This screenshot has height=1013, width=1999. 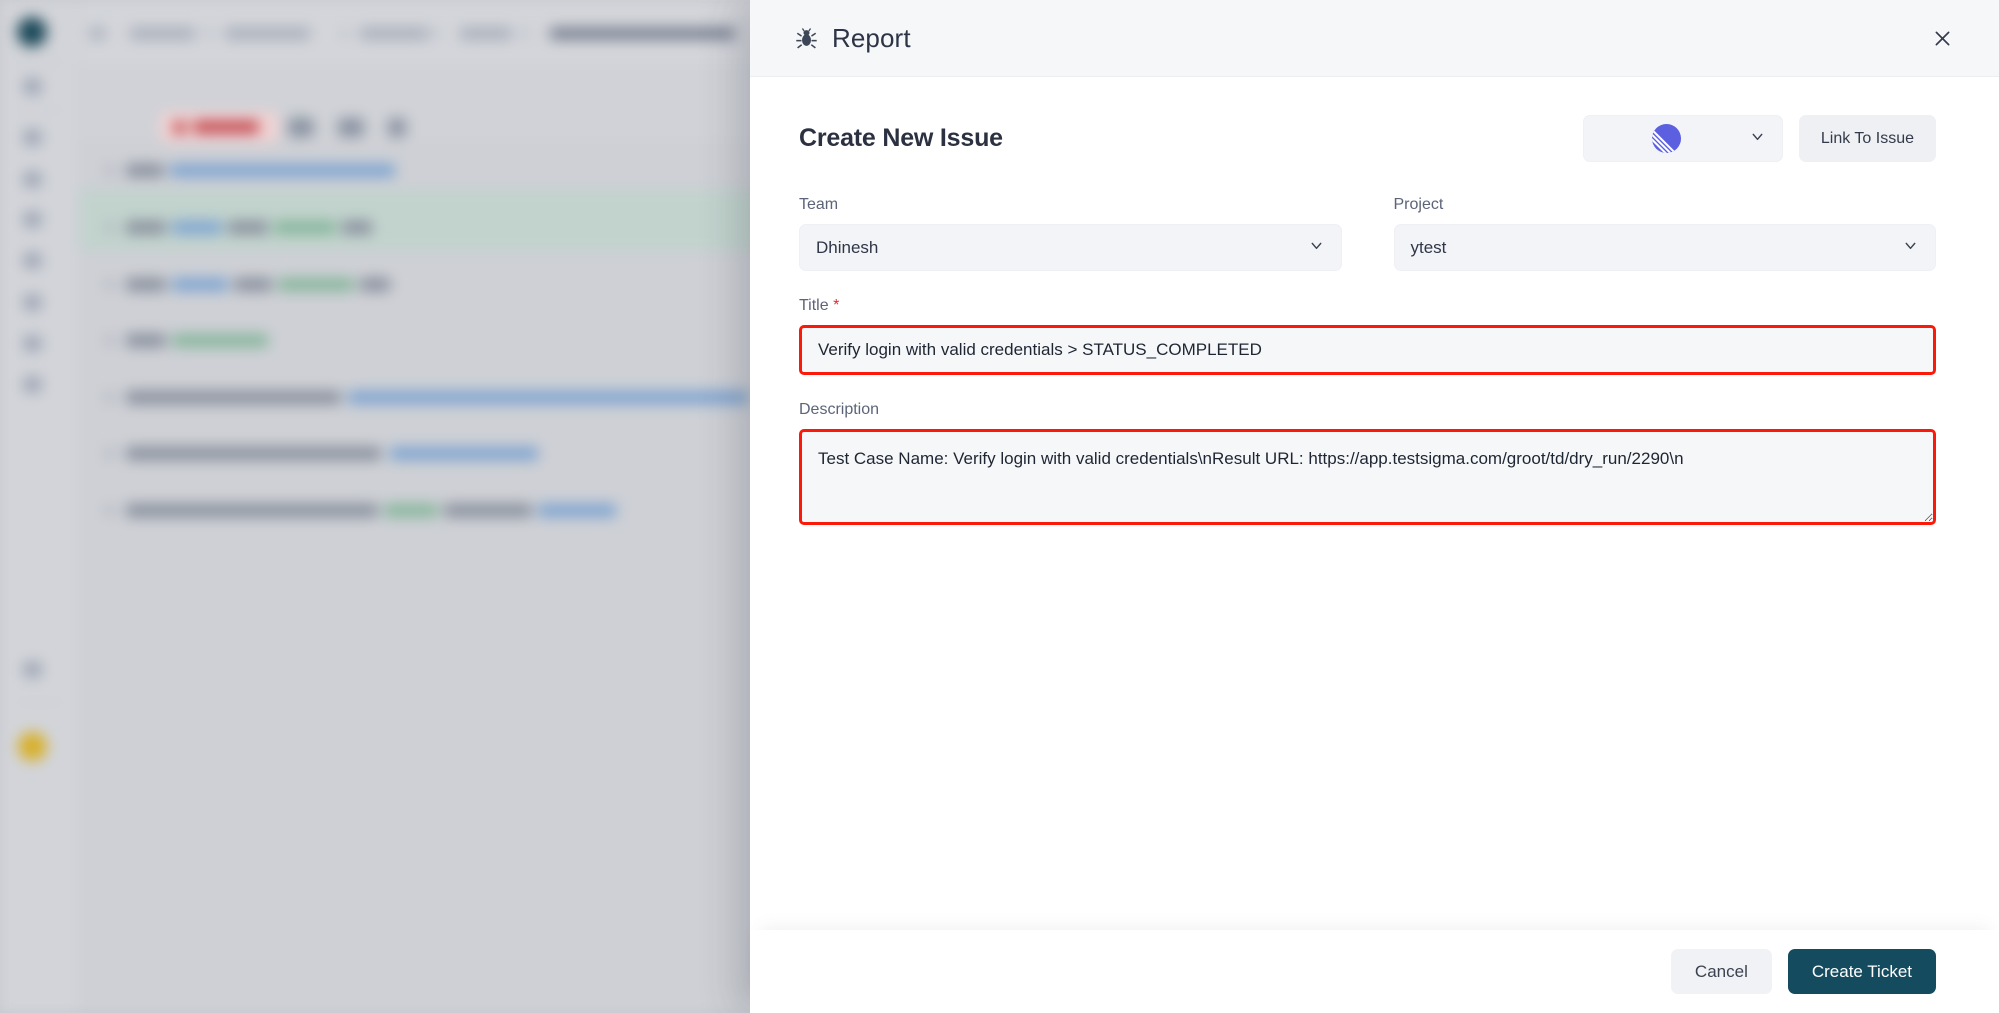 I want to click on team-label: Team, so click(x=819, y=204).